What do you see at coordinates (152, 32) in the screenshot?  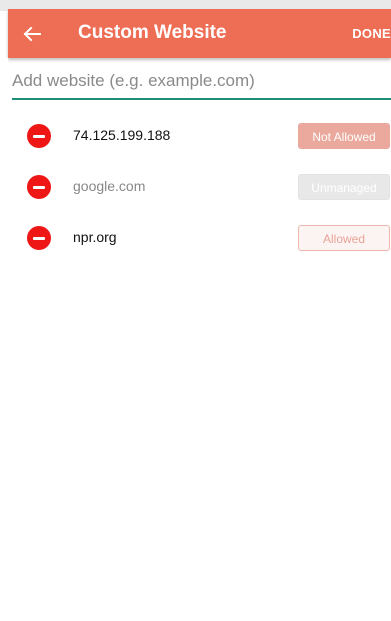 I see `page-title: Custom Website` at bounding box center [152, 32].